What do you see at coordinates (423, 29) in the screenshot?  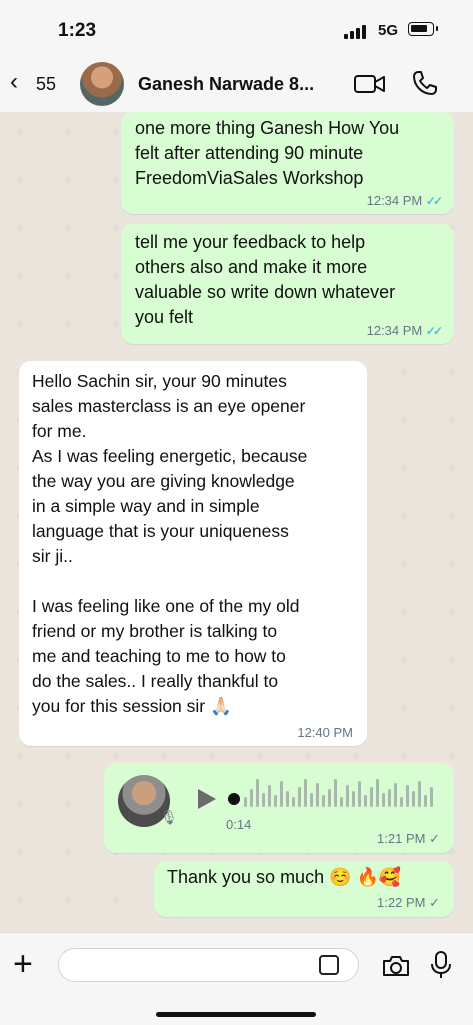 I see `battery-icon` at bounding box center [423, 29].